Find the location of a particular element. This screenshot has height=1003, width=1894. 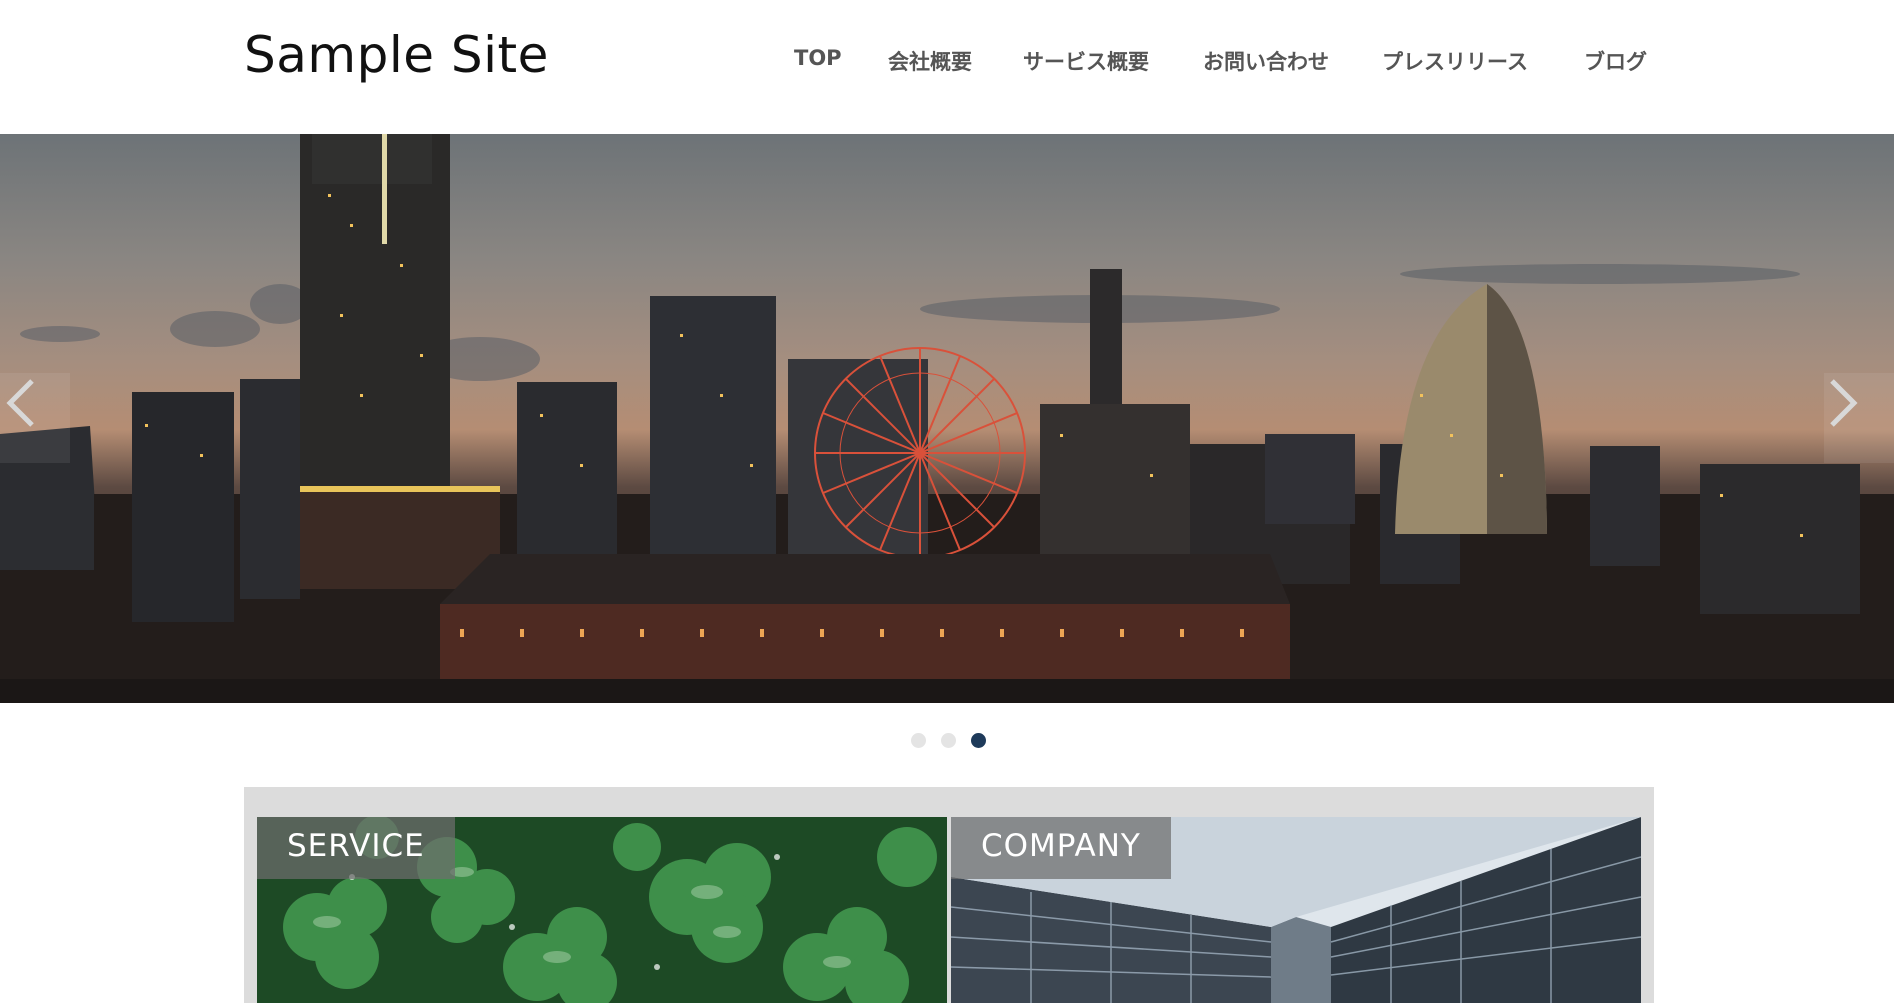

chevron-left-icon is located at coordinates (20, 403).